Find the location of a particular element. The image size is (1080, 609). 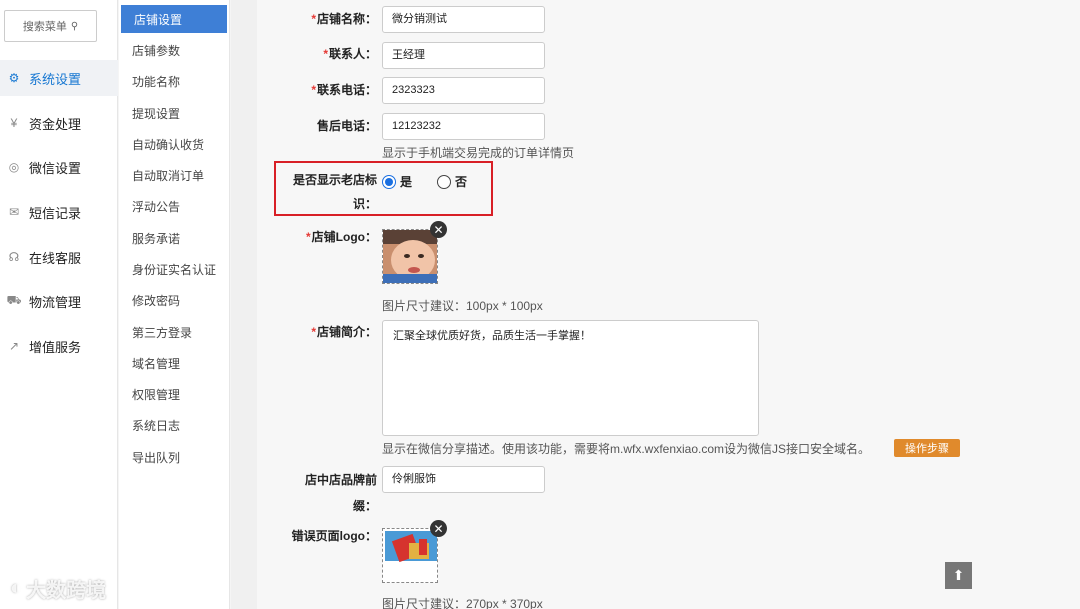

subnav-item-auto-cancel: 自动取消订单 is located at coordinates (174, 175).